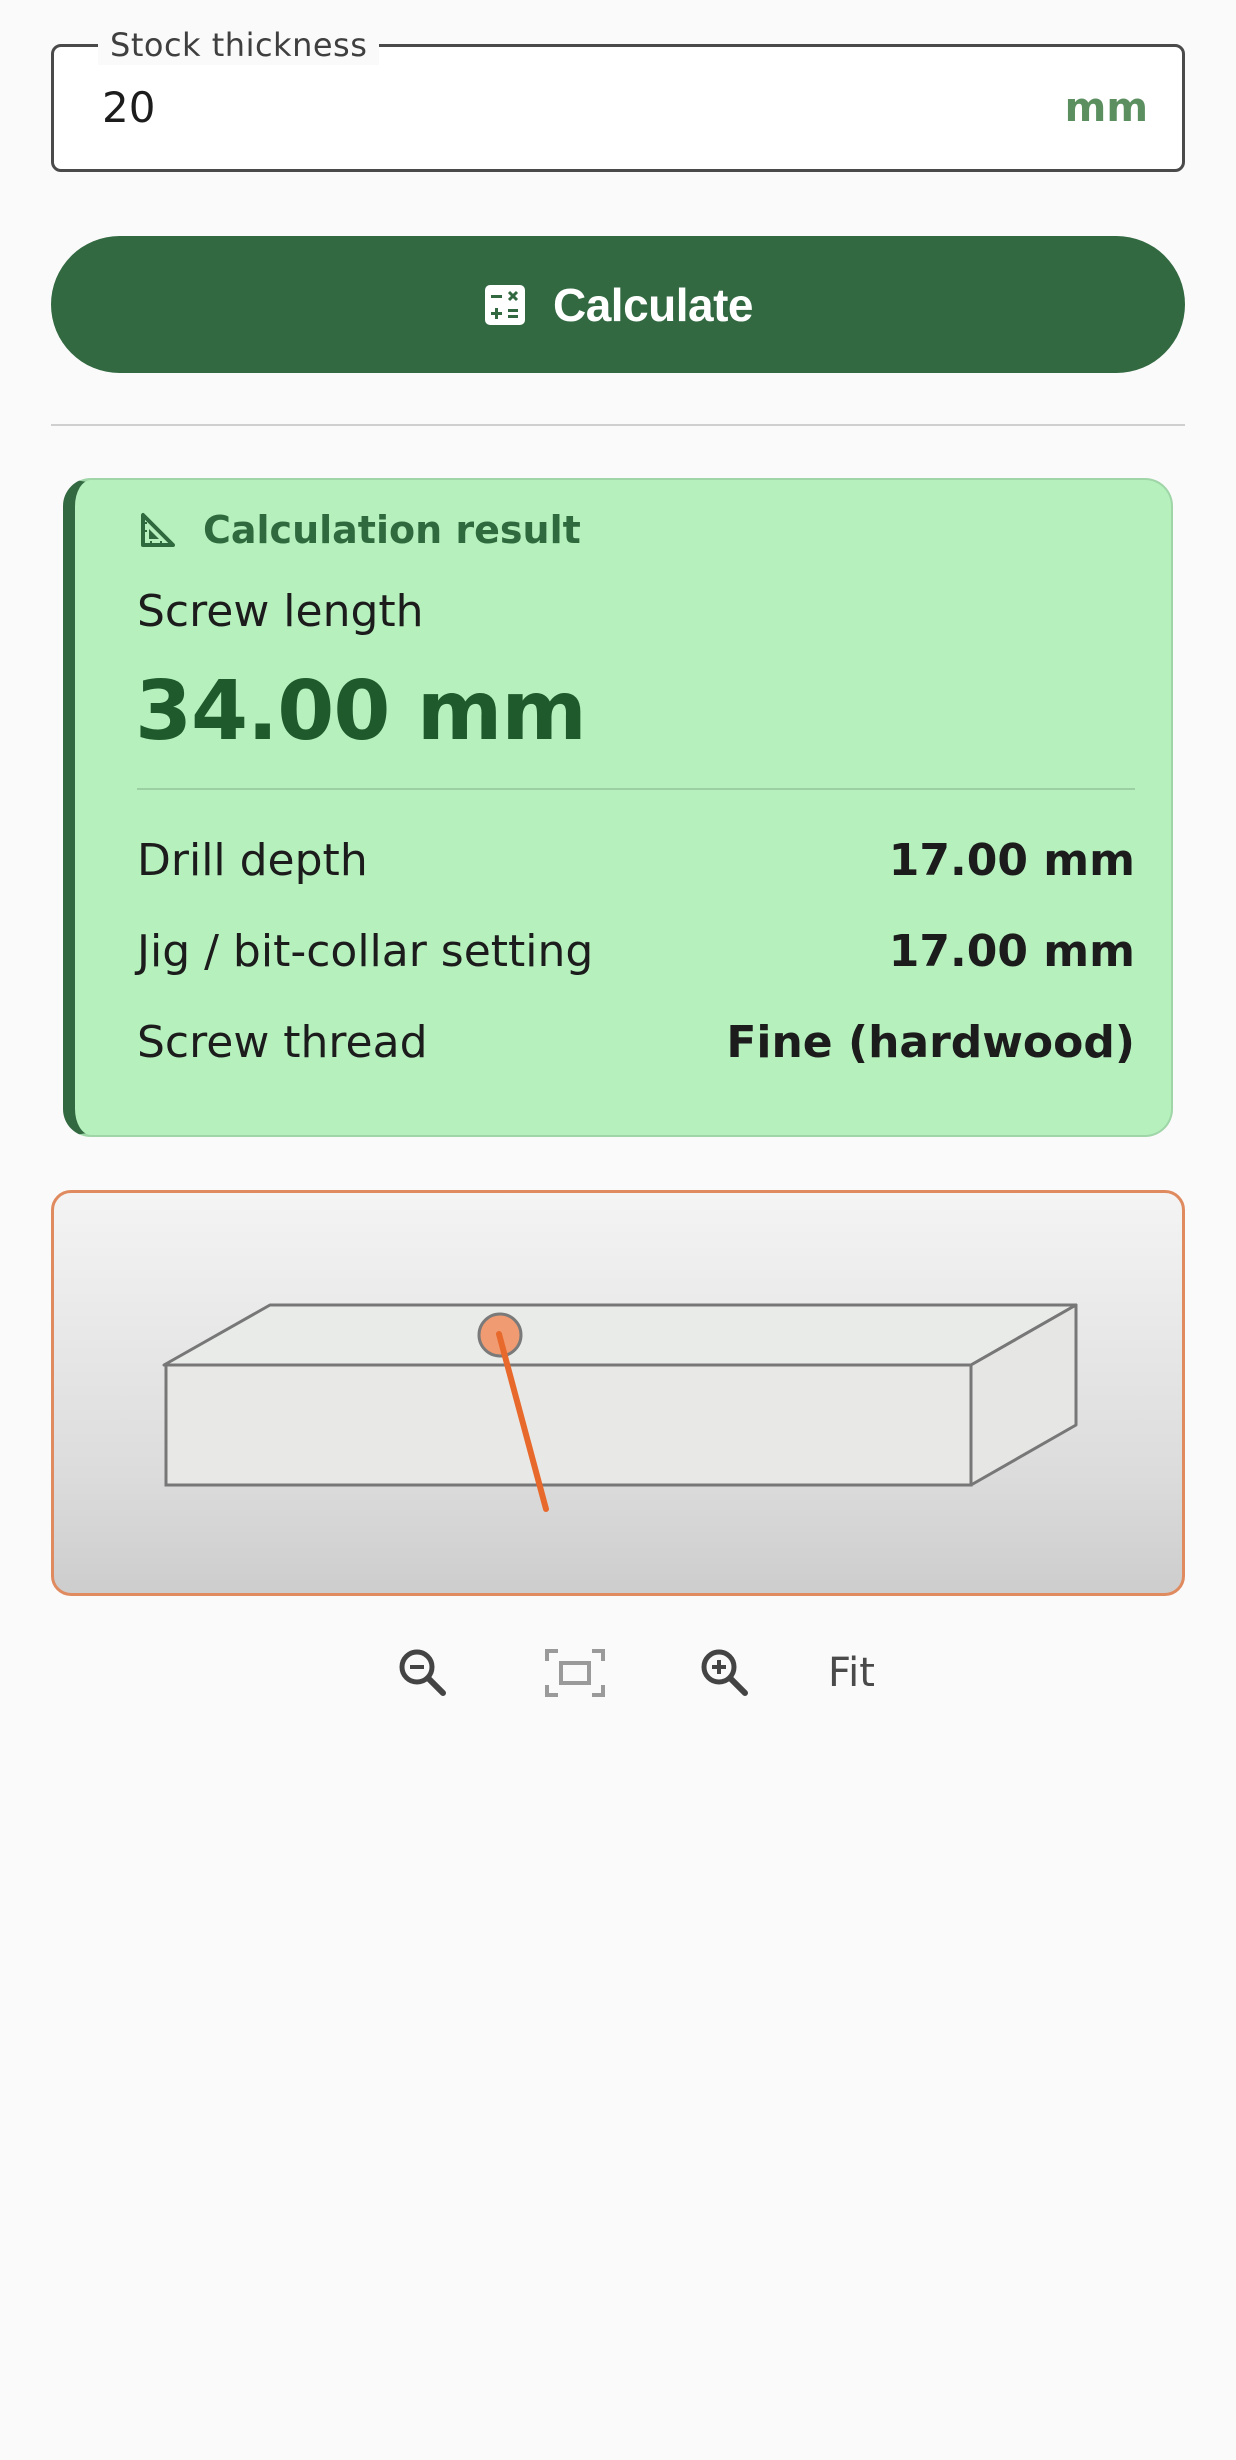 This screenshot has height=2460, width=1236. What do you see at coordinates (392, 530) in the screenshot?
I see `result-title: Calculation result` at bounding box center [392, 530].